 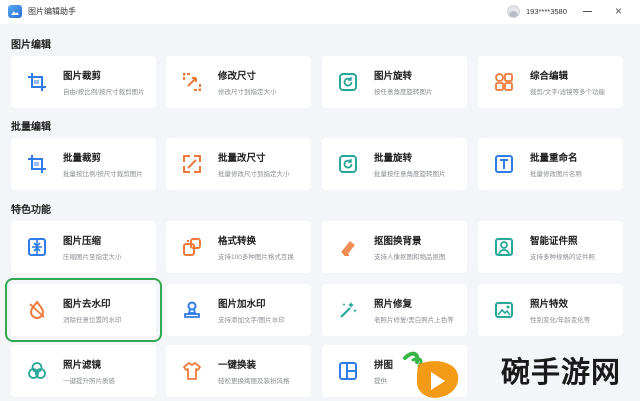 What do you see at coordinates (254, 174) in the screenshot?
I see `card-description: 批量修改尺寸到指定大小` at bounding box center [254, 174].